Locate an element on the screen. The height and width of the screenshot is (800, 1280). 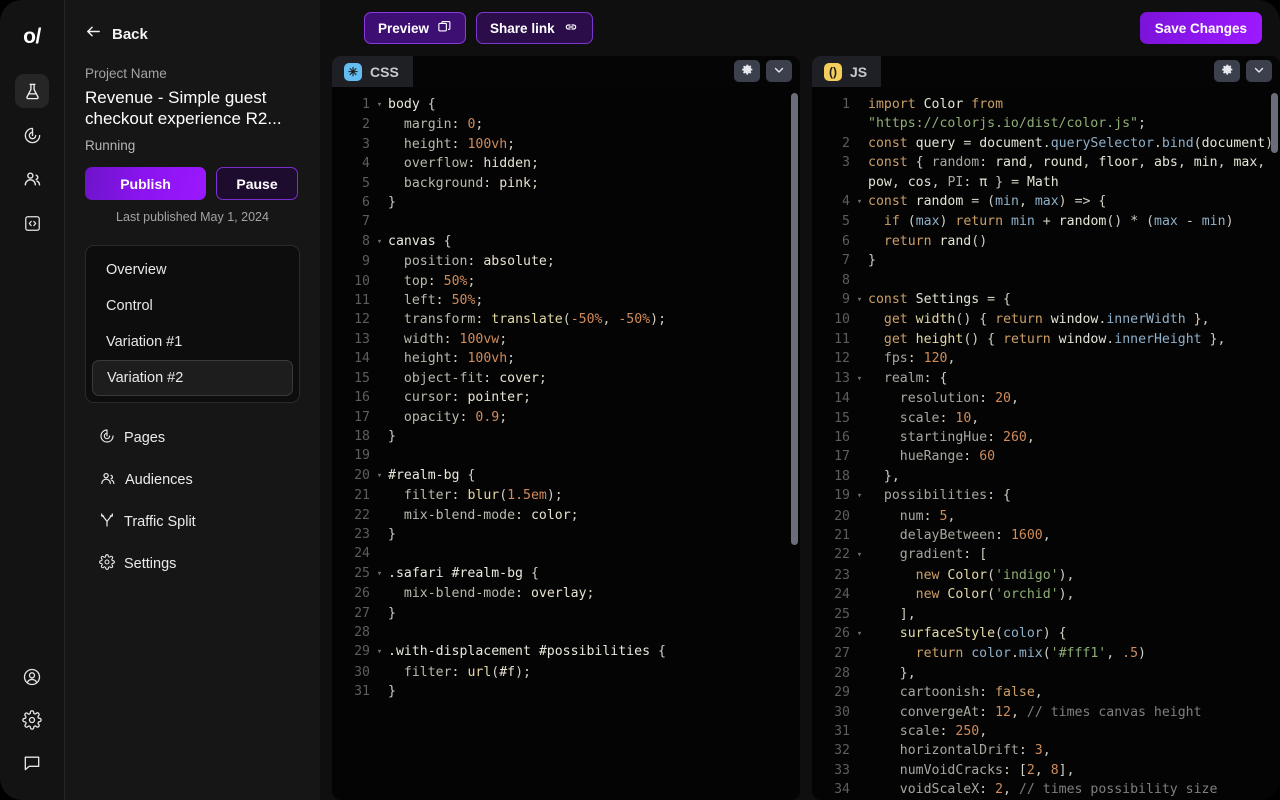
code-line: 26 mix-blend-mode: overlay; is located at coordinates (566, 593).